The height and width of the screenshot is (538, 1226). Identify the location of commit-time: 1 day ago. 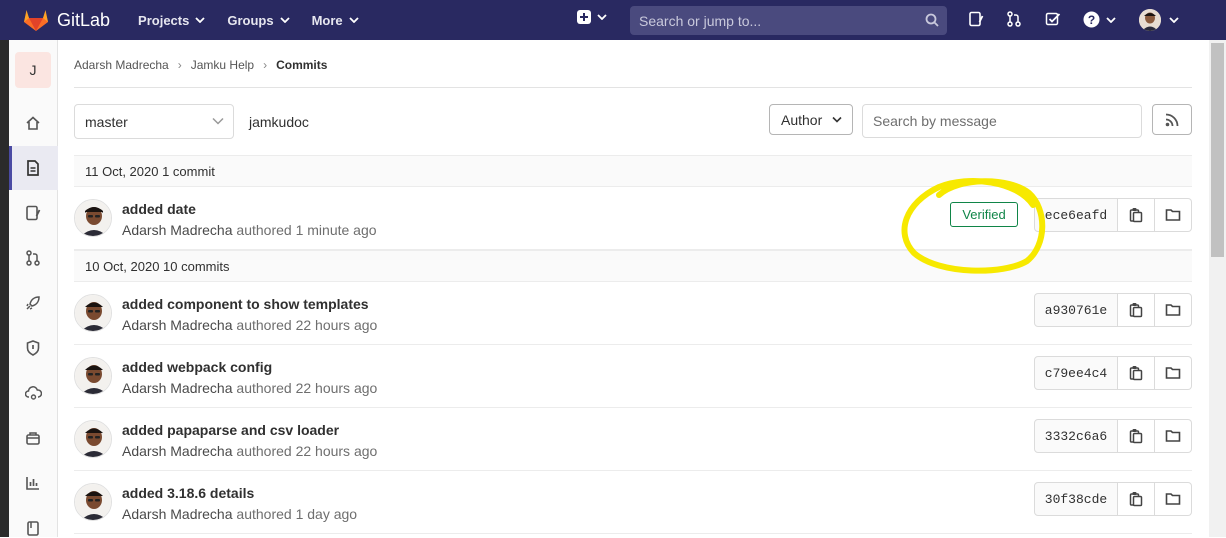
(326, 514).